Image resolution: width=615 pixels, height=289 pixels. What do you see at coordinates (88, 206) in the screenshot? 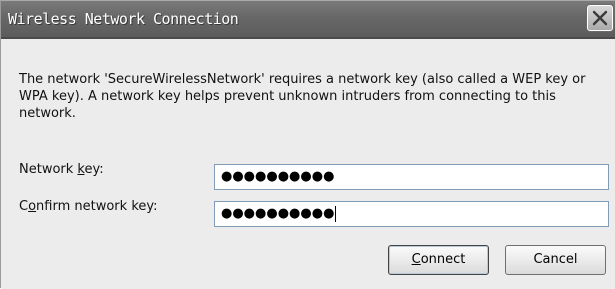
I see `confirm-network-key-label: Confirm network key:` at bounding box center [88, 206].